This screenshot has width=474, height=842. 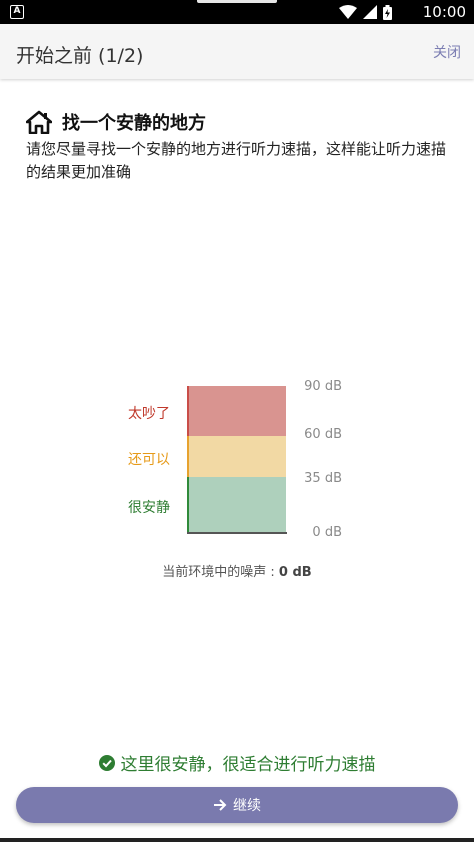 What do you see at coordinates (188, 505) in the screenshot?
I see `edge-quiet` at bounding box center [188, 505].